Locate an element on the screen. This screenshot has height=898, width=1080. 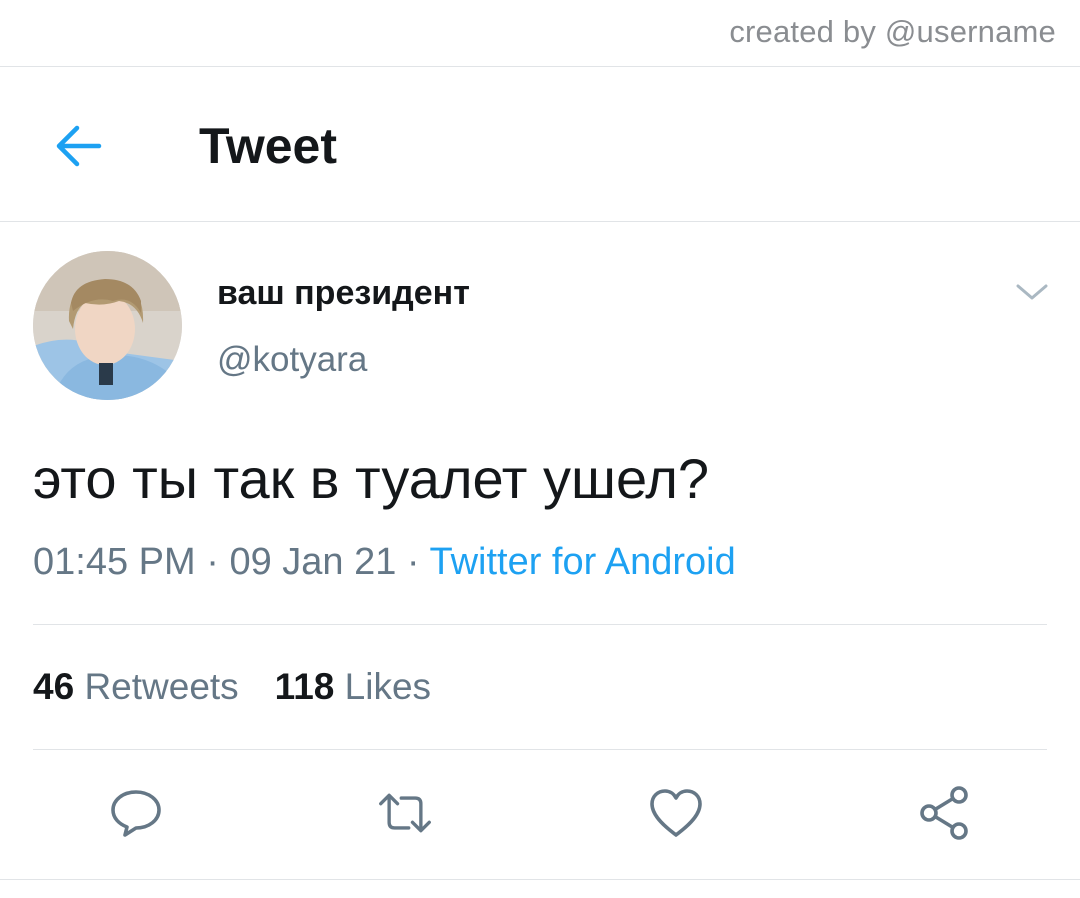
like-button is located at coordinates (676, 813).